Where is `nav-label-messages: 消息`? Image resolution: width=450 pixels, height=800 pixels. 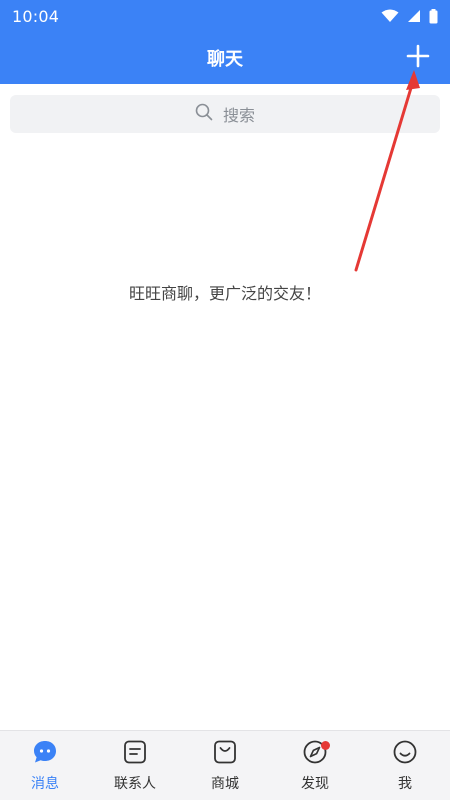
nav-label-messages: 消息 is located at coordinates (45, 783).